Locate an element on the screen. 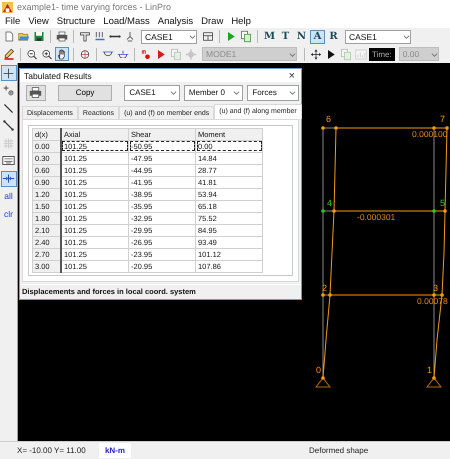 This screenshot has height=459, width=450. status-text: Deformed shape is located at coordinates (338, 450).